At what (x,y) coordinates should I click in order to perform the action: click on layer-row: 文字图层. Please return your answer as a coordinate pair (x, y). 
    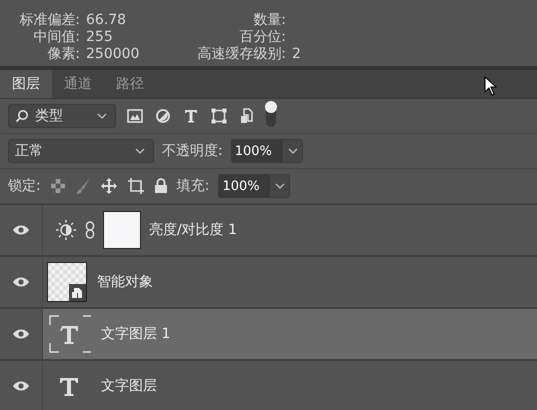
    Looking at the image, I should click on (268, 385).